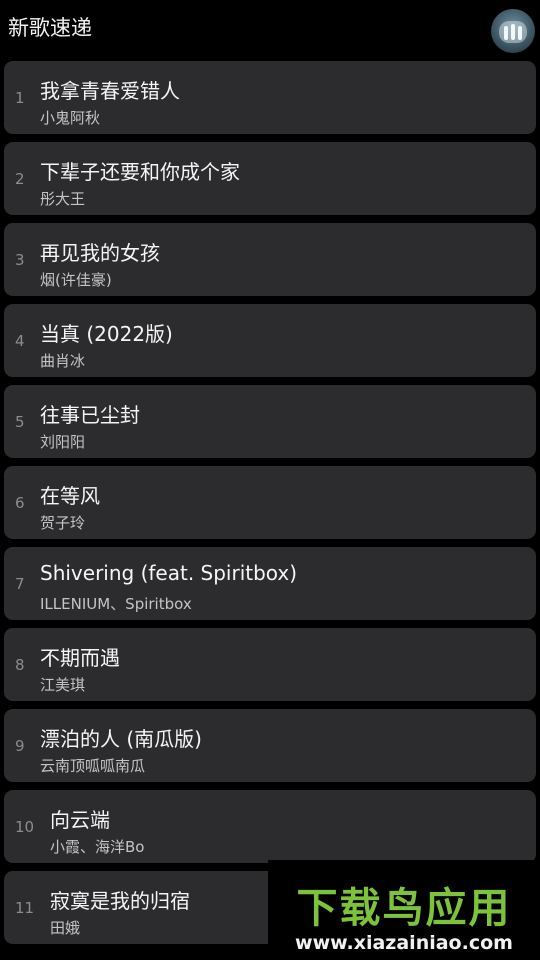 Image resolution: width=540 pixels, height=960 pixels. I want to click on song-item: 4 当真 (2022版) 曲肖冰, so click(270, 340).